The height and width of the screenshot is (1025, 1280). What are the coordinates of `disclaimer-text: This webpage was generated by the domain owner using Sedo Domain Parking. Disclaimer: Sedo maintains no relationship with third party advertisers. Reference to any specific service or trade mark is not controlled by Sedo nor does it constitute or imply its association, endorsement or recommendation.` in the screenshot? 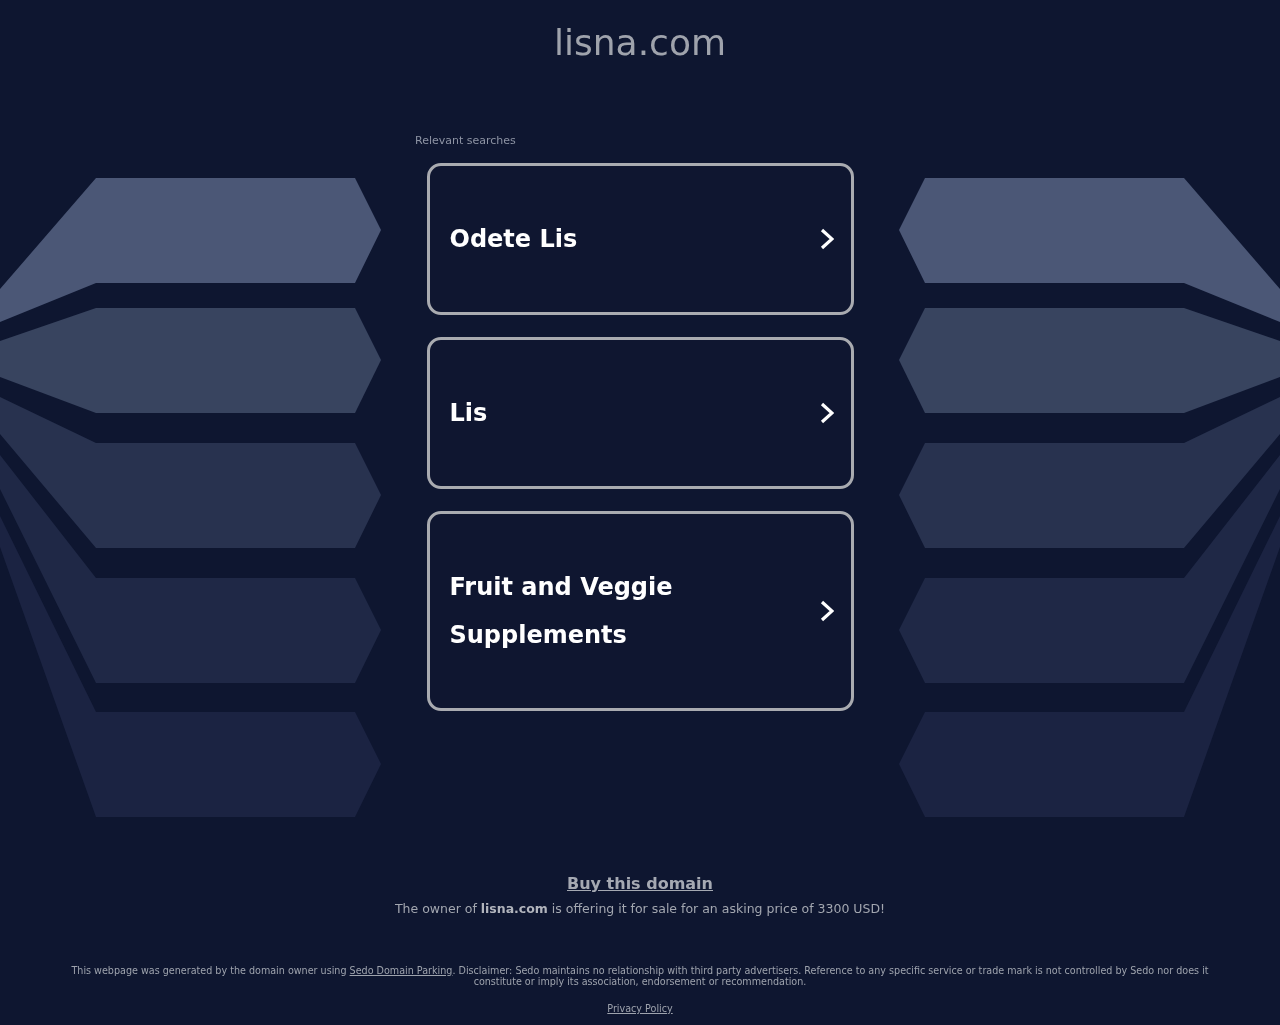 It's located at (640, 976).